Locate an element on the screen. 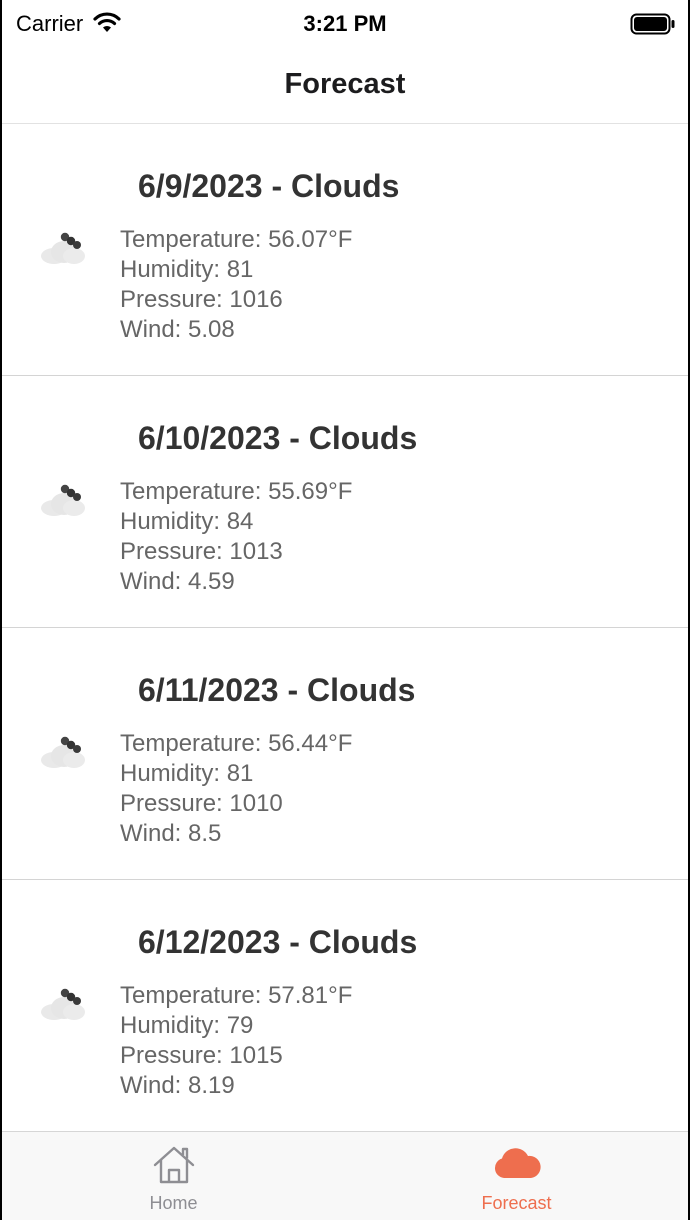  status-time: 3:21 PM is located at coordinates (345, 23).